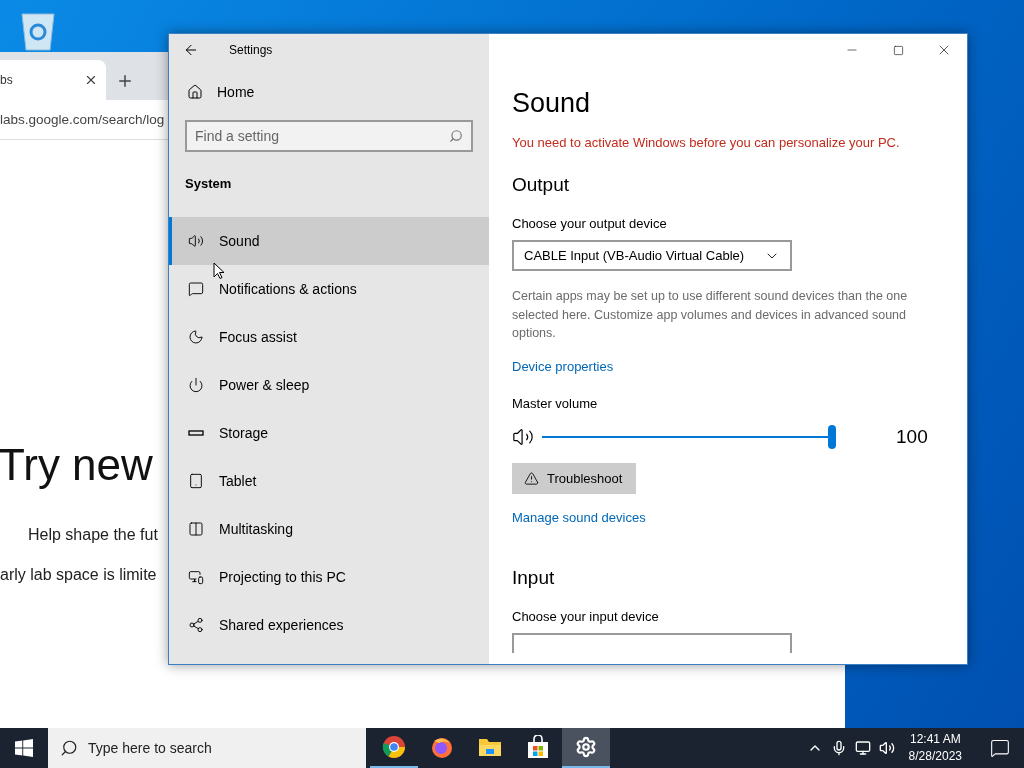 This screenshot has width=1024, height=768. Describe the element at coordinates (555, 403) in the screenshot. I see `field-label: Master volume` at that location.